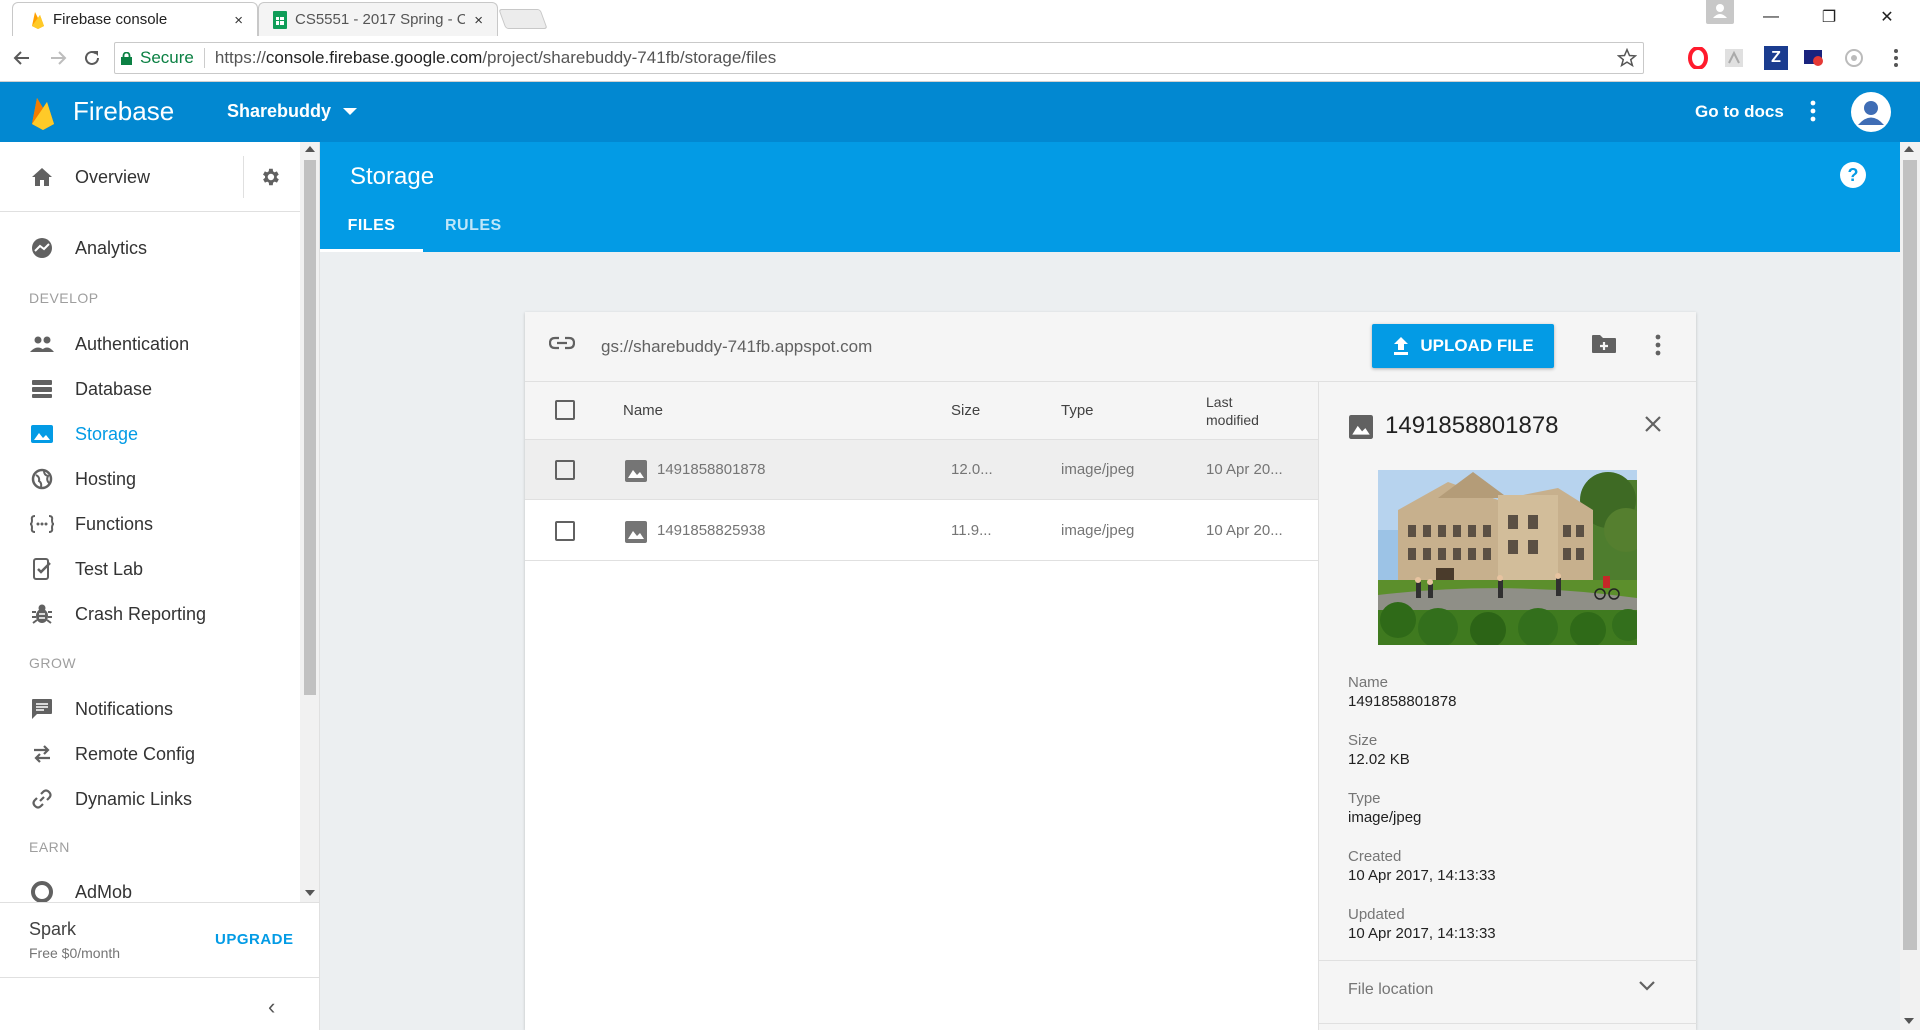  What do you see at coordinates (150, 434) in the screenshot?
I see `sidebar-item-storage: Storage` at bounding box center [150, 434].